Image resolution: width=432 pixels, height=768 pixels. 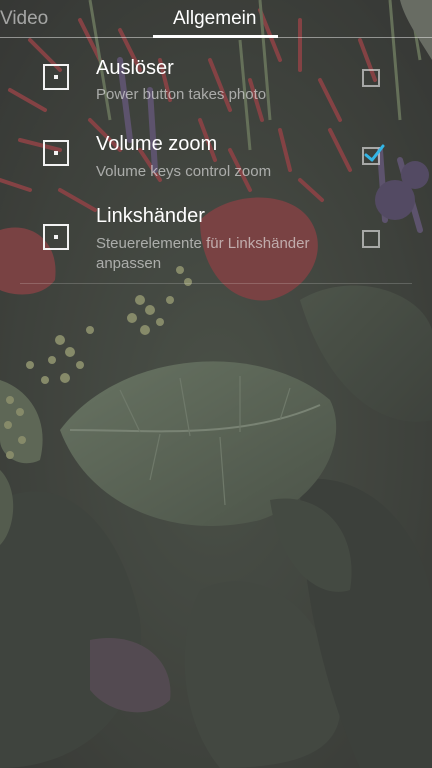 I want to click on setting-summary: Steuerelemente für Linkshänder anpassen, so click(x=203, y=253).